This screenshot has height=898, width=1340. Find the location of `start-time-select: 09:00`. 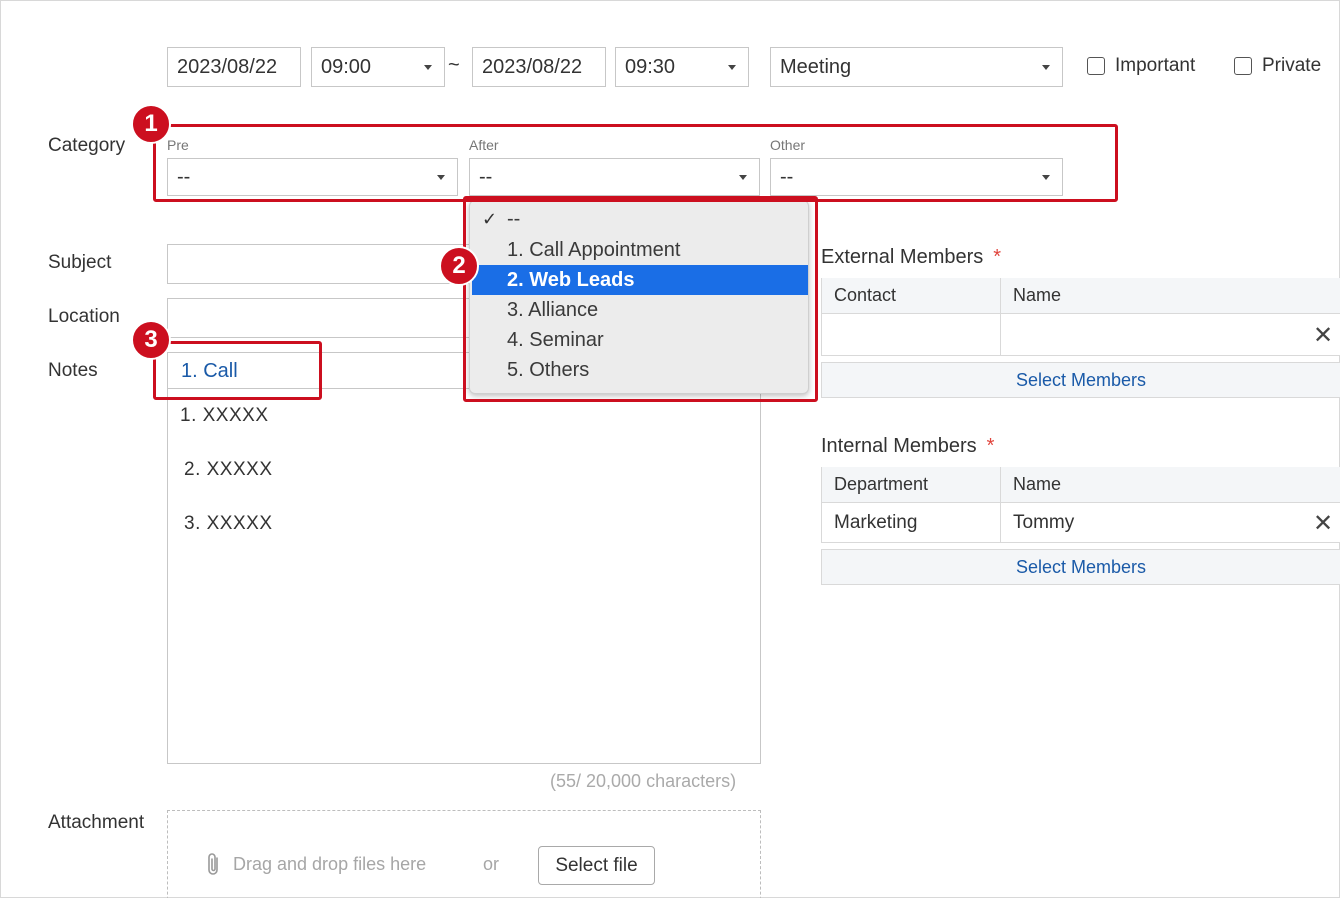

start-time-select: 09:00 is located at coordinates (378, 67).